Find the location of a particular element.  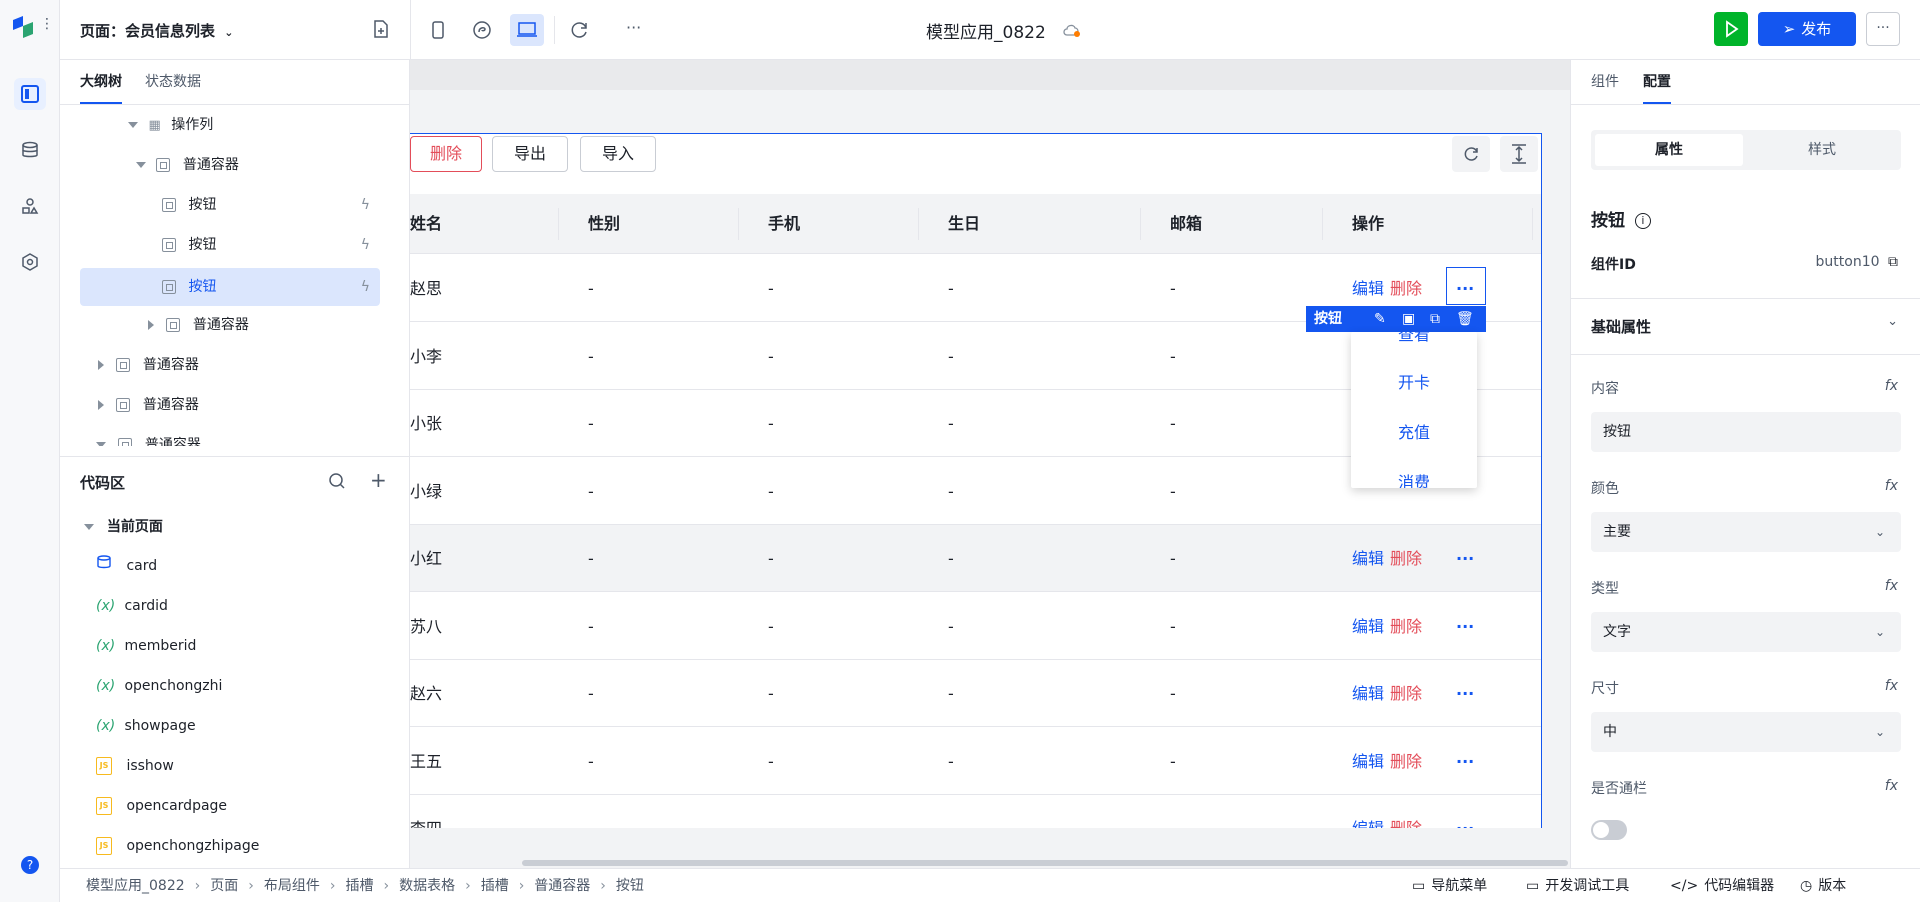

table-row: 小红 - - - - 编辑 删除 ··· is located at coordinates (975, 558).